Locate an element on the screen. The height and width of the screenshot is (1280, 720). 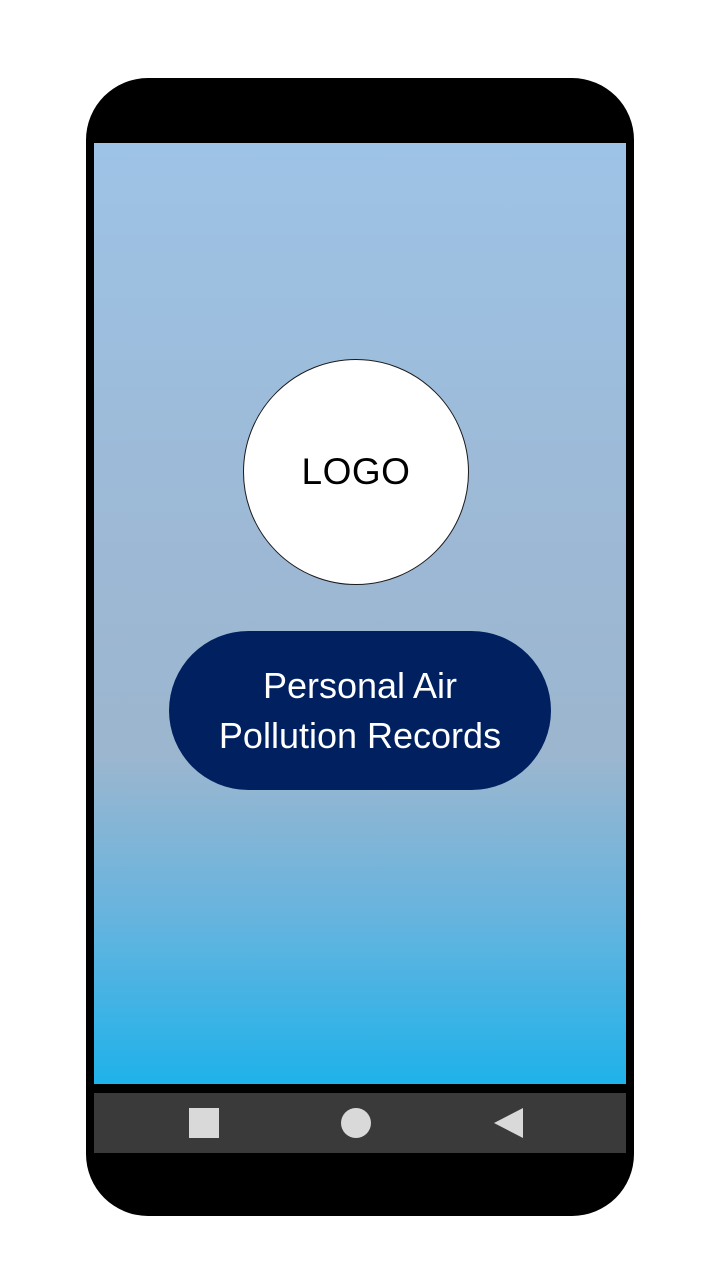
circle-icon is located at coordinates (356, 1123).